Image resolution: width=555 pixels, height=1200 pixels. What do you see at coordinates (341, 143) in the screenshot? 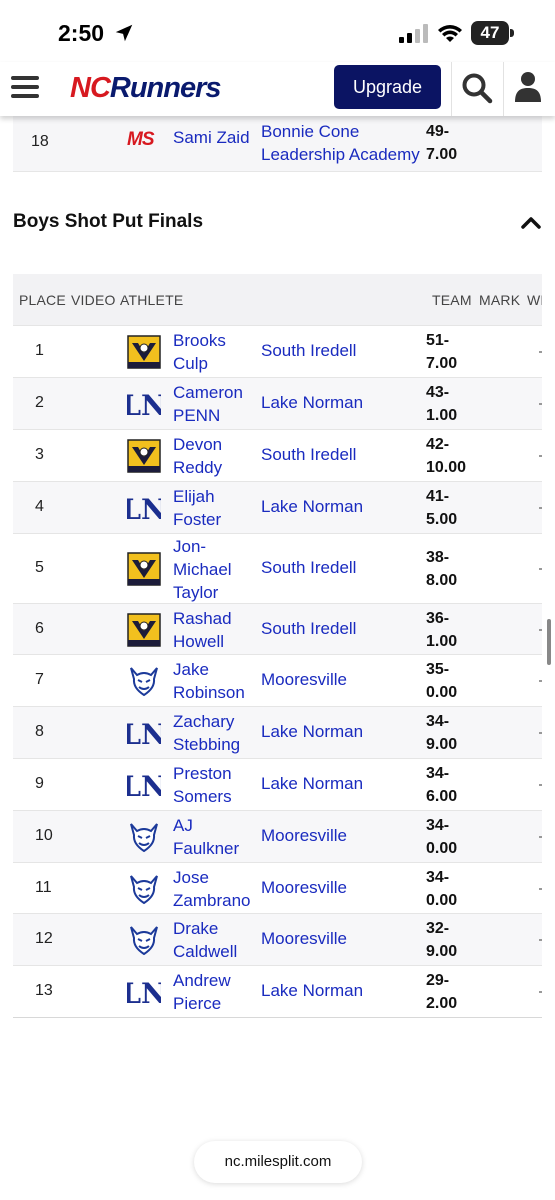
I see `team-link: Bonnie Cone Leadership Academy` at bounding box center [341, 143].